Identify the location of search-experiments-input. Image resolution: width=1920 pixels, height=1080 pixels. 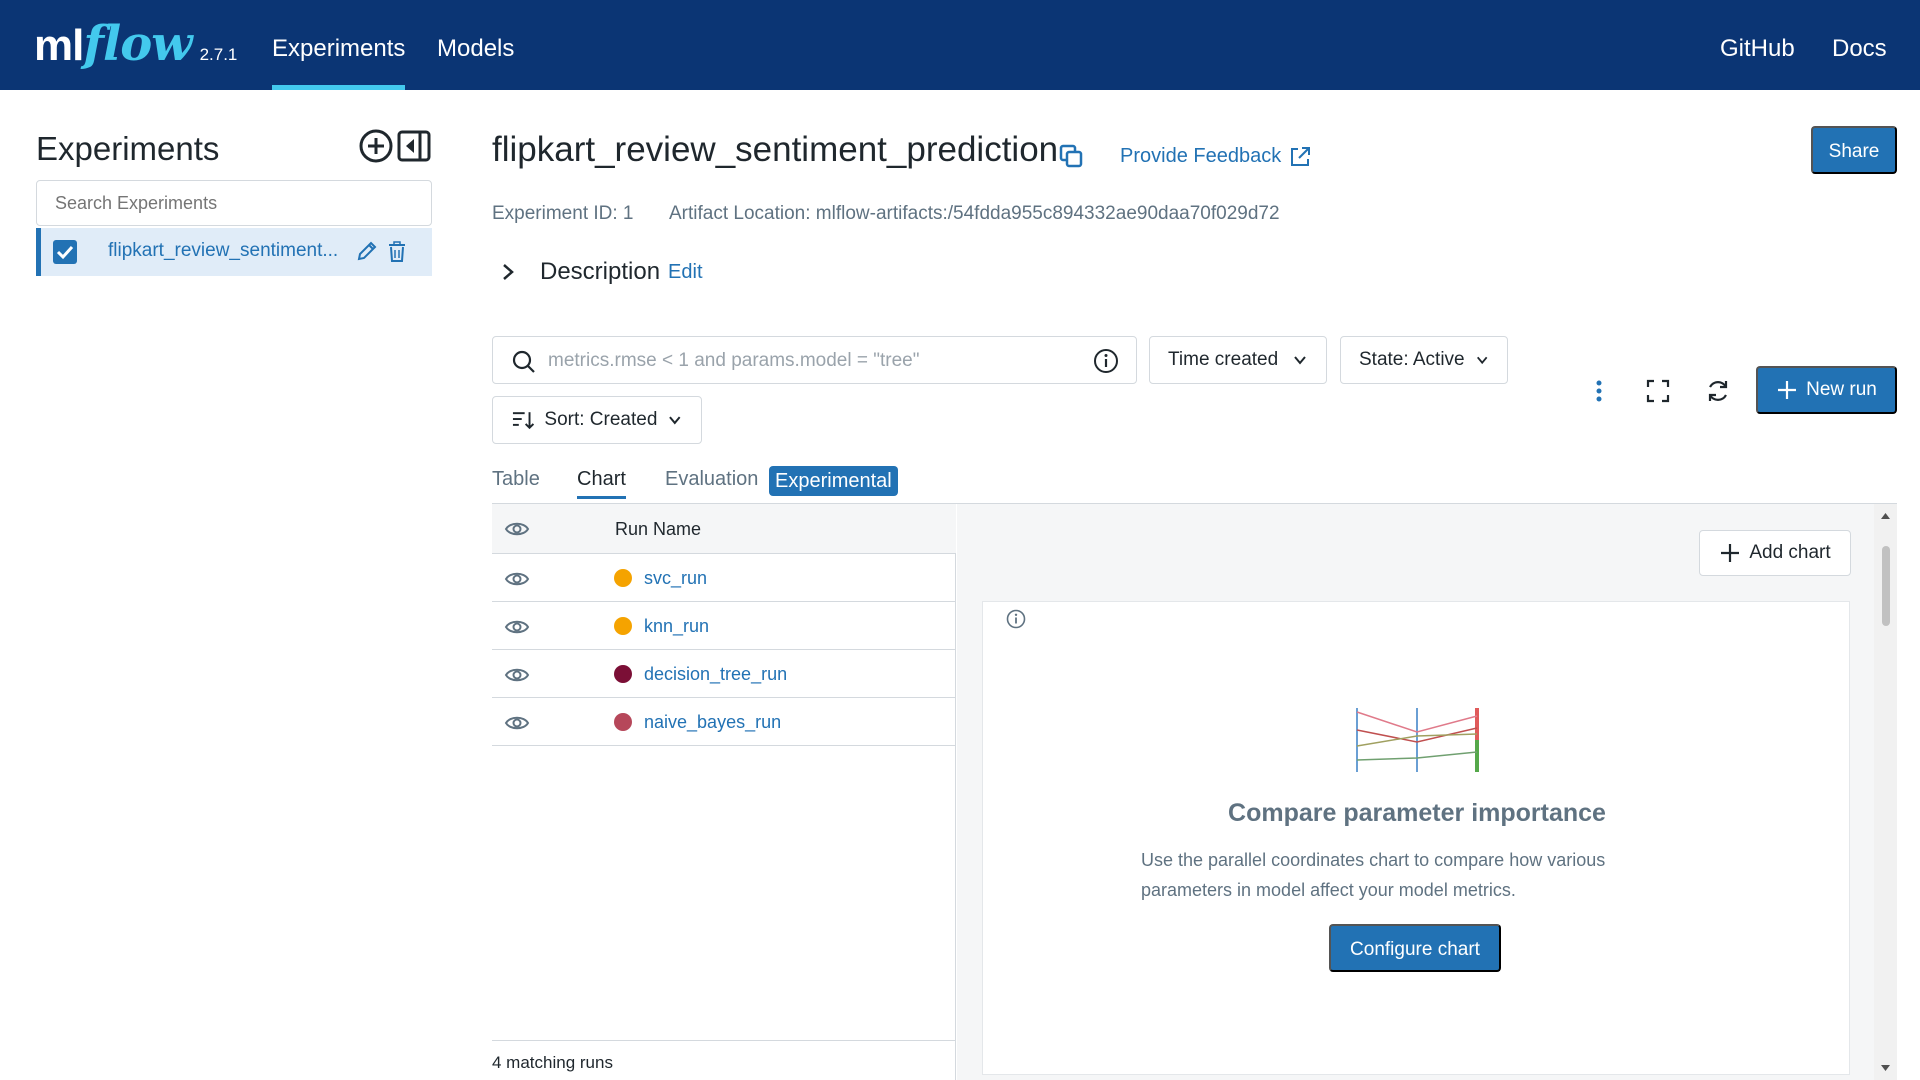
(234, 203).